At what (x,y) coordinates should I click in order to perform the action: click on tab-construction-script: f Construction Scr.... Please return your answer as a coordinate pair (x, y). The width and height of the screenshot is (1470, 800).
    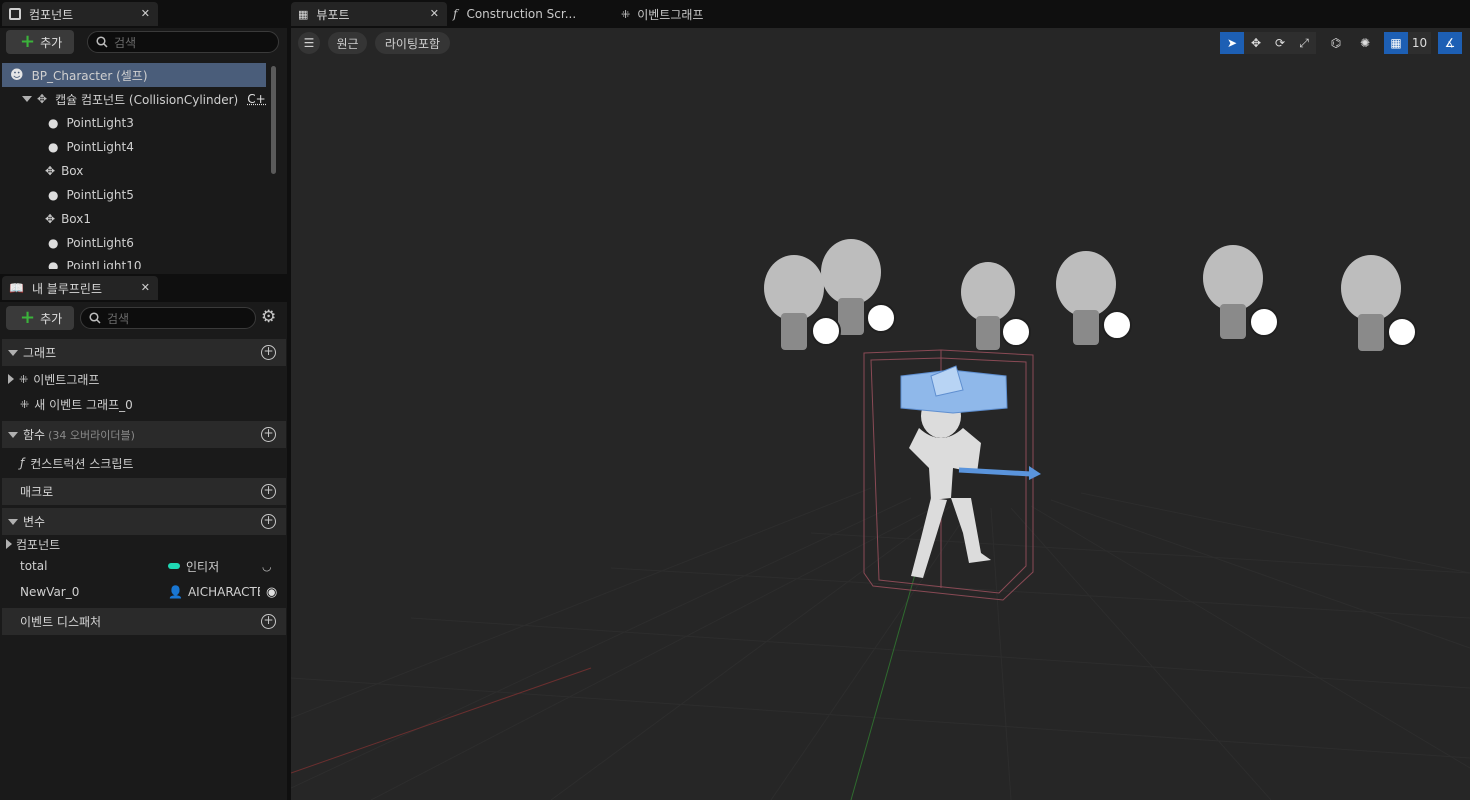
    Looking at the image, I should click on (514, 14).